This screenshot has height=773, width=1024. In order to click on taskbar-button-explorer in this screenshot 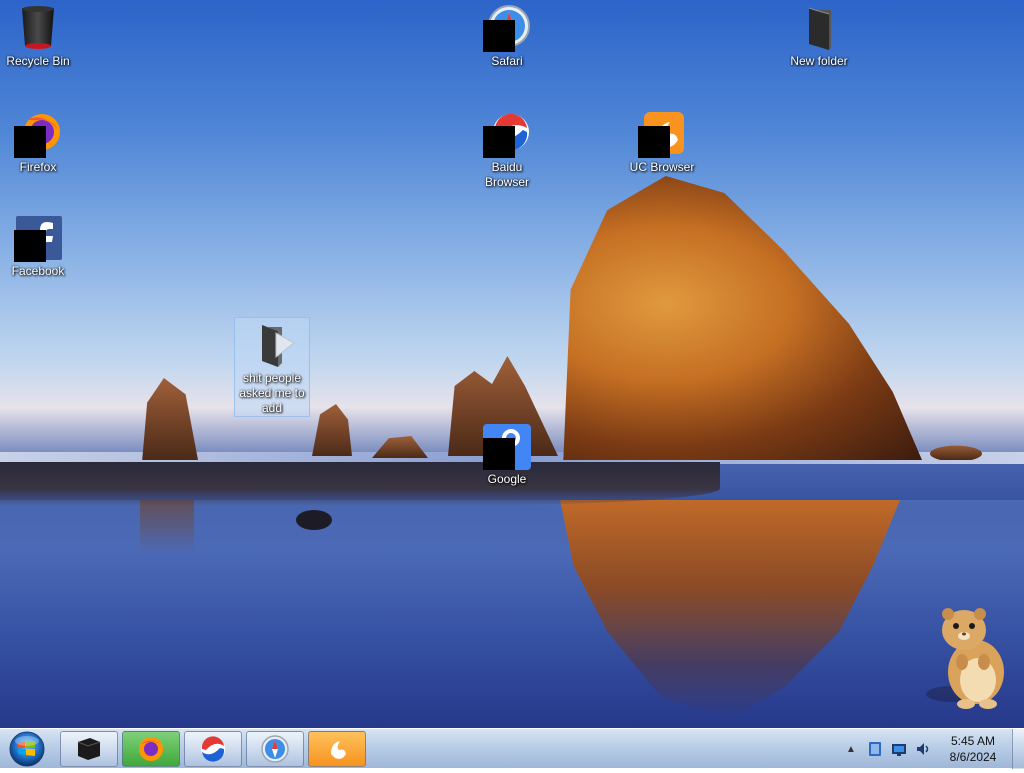, I will do `click(89, 749)`.